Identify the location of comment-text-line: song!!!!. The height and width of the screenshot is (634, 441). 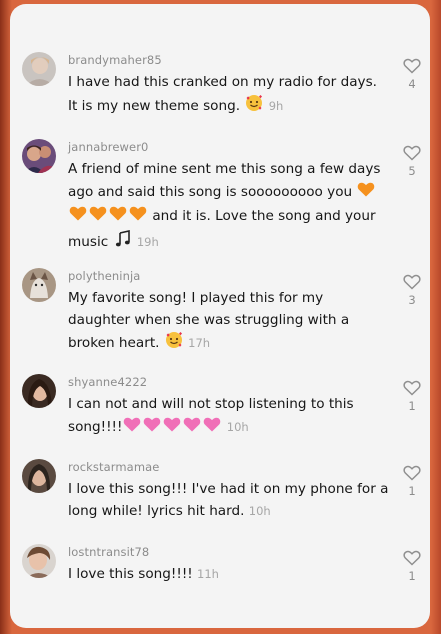
(95, 426).